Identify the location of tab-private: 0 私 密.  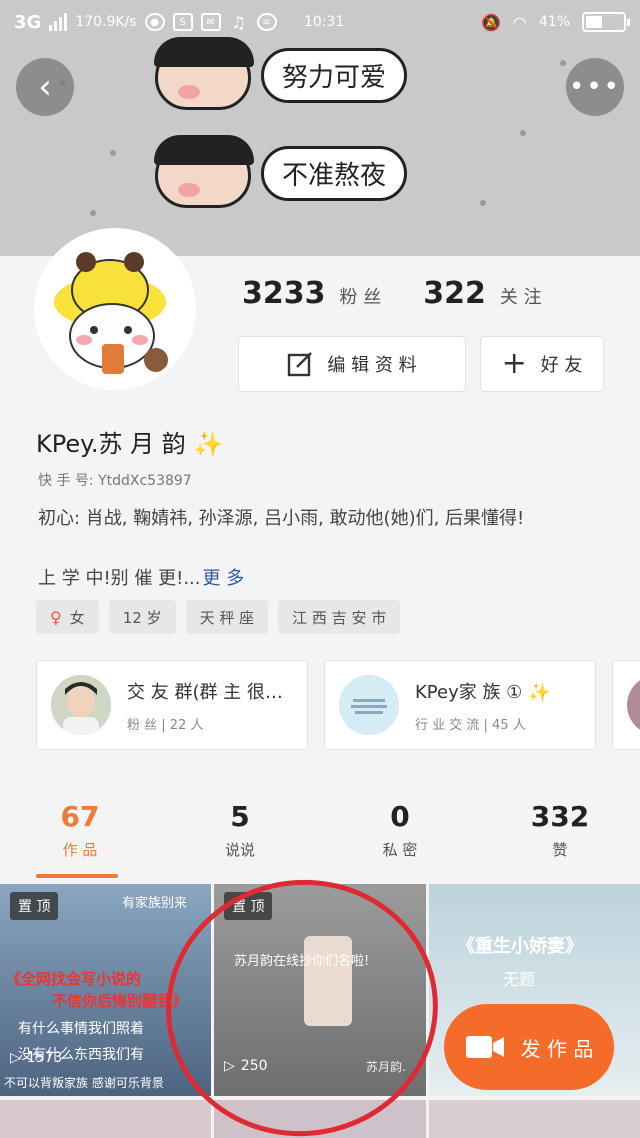
(400, 841).